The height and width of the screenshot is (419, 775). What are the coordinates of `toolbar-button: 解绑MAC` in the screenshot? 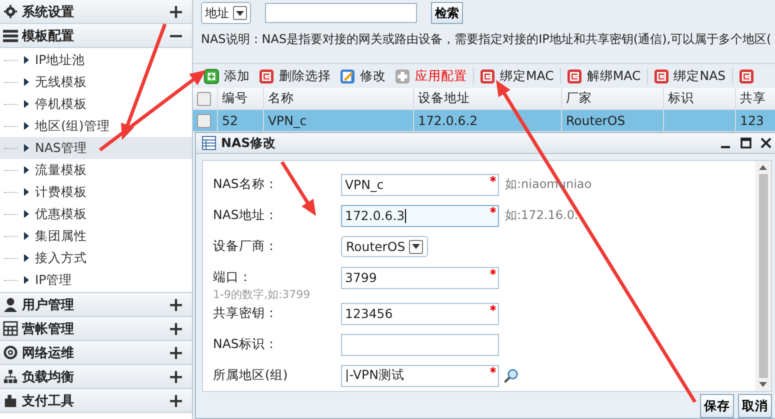 It's located at (604, 76).